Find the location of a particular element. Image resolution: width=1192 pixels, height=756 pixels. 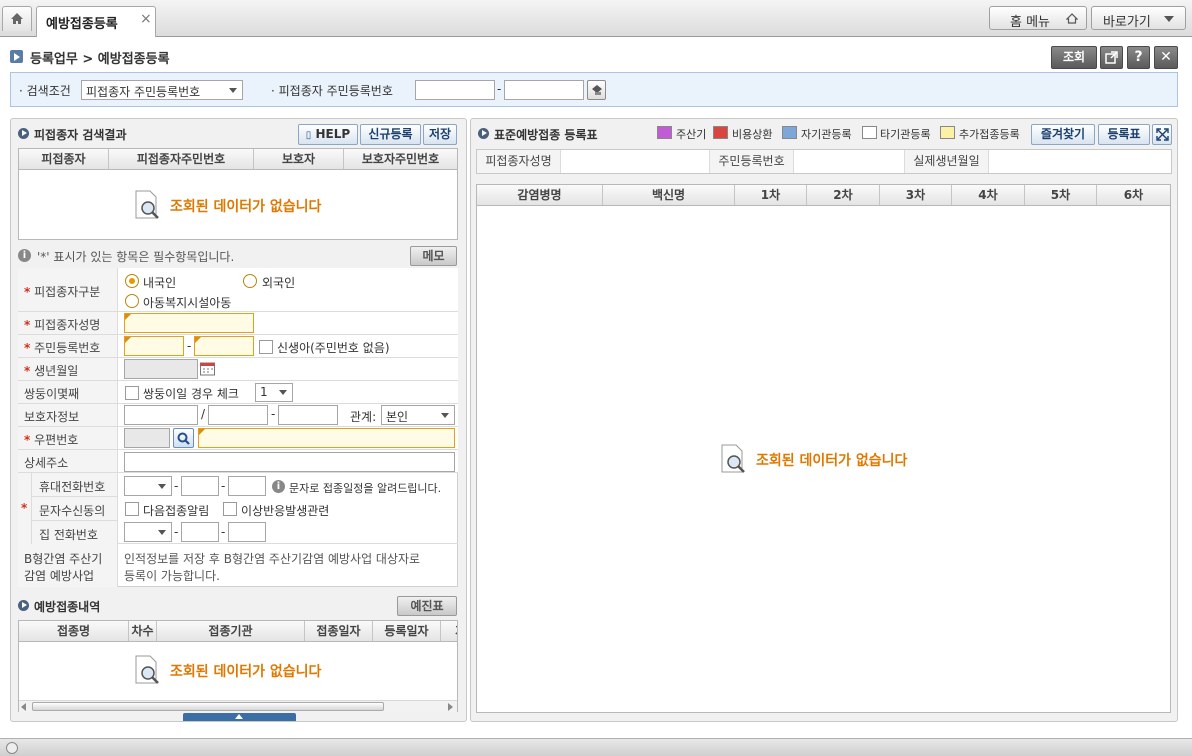

memo-button: 메모 is located at coordinates (433, 256).